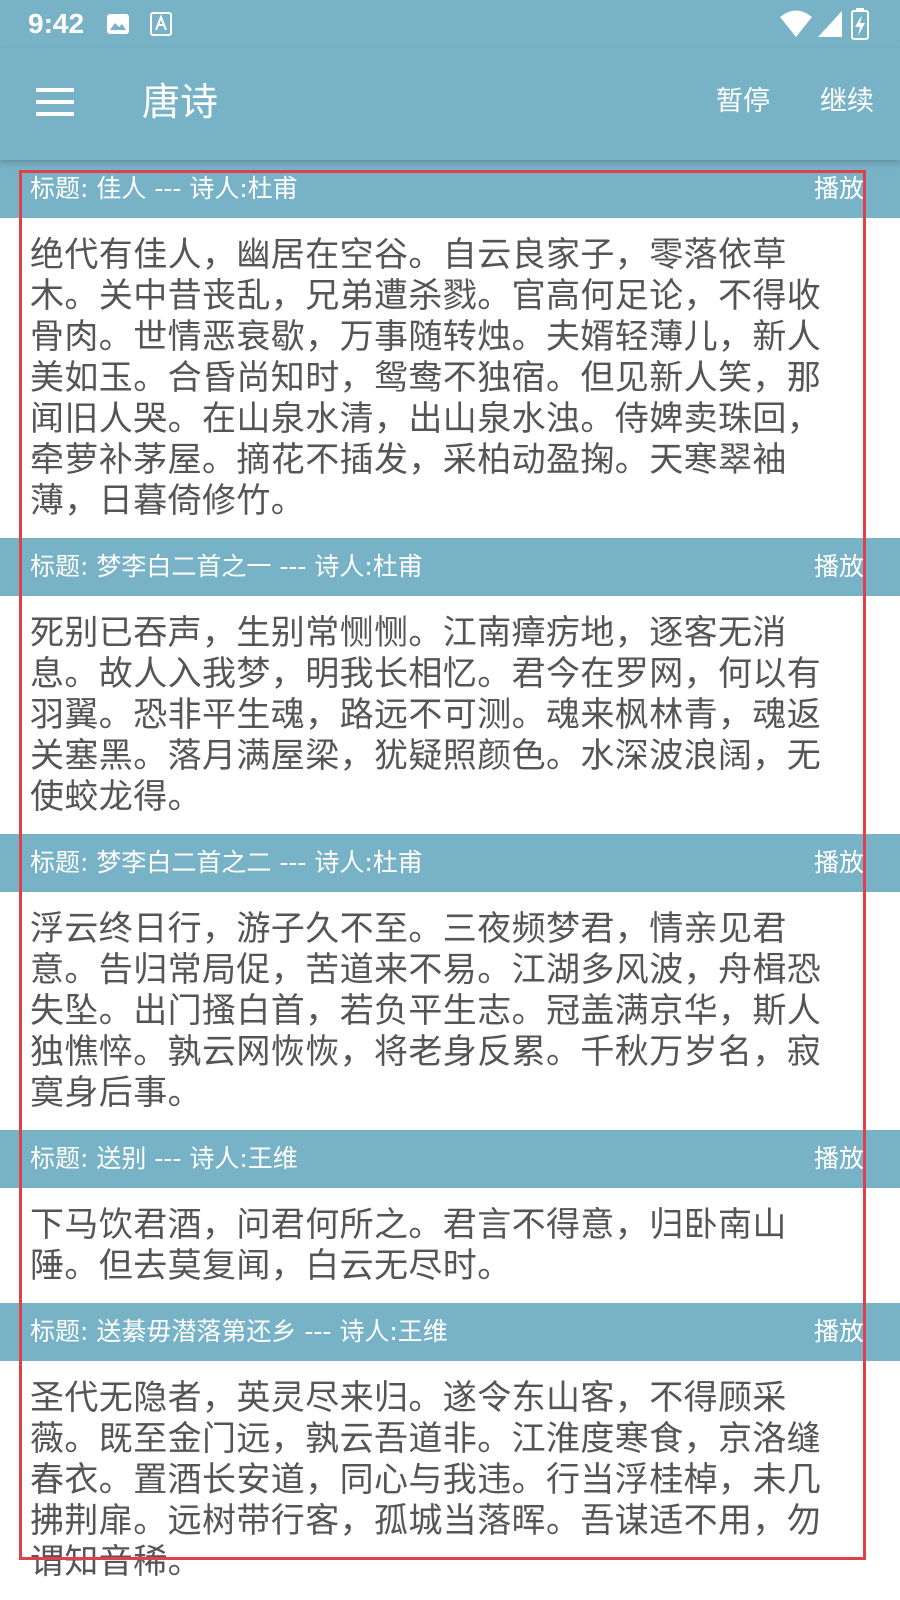  I want to click on poem-title-line: 标题: 梦李白二首之二 --- 诗人:杜甫, so click(226, 862).